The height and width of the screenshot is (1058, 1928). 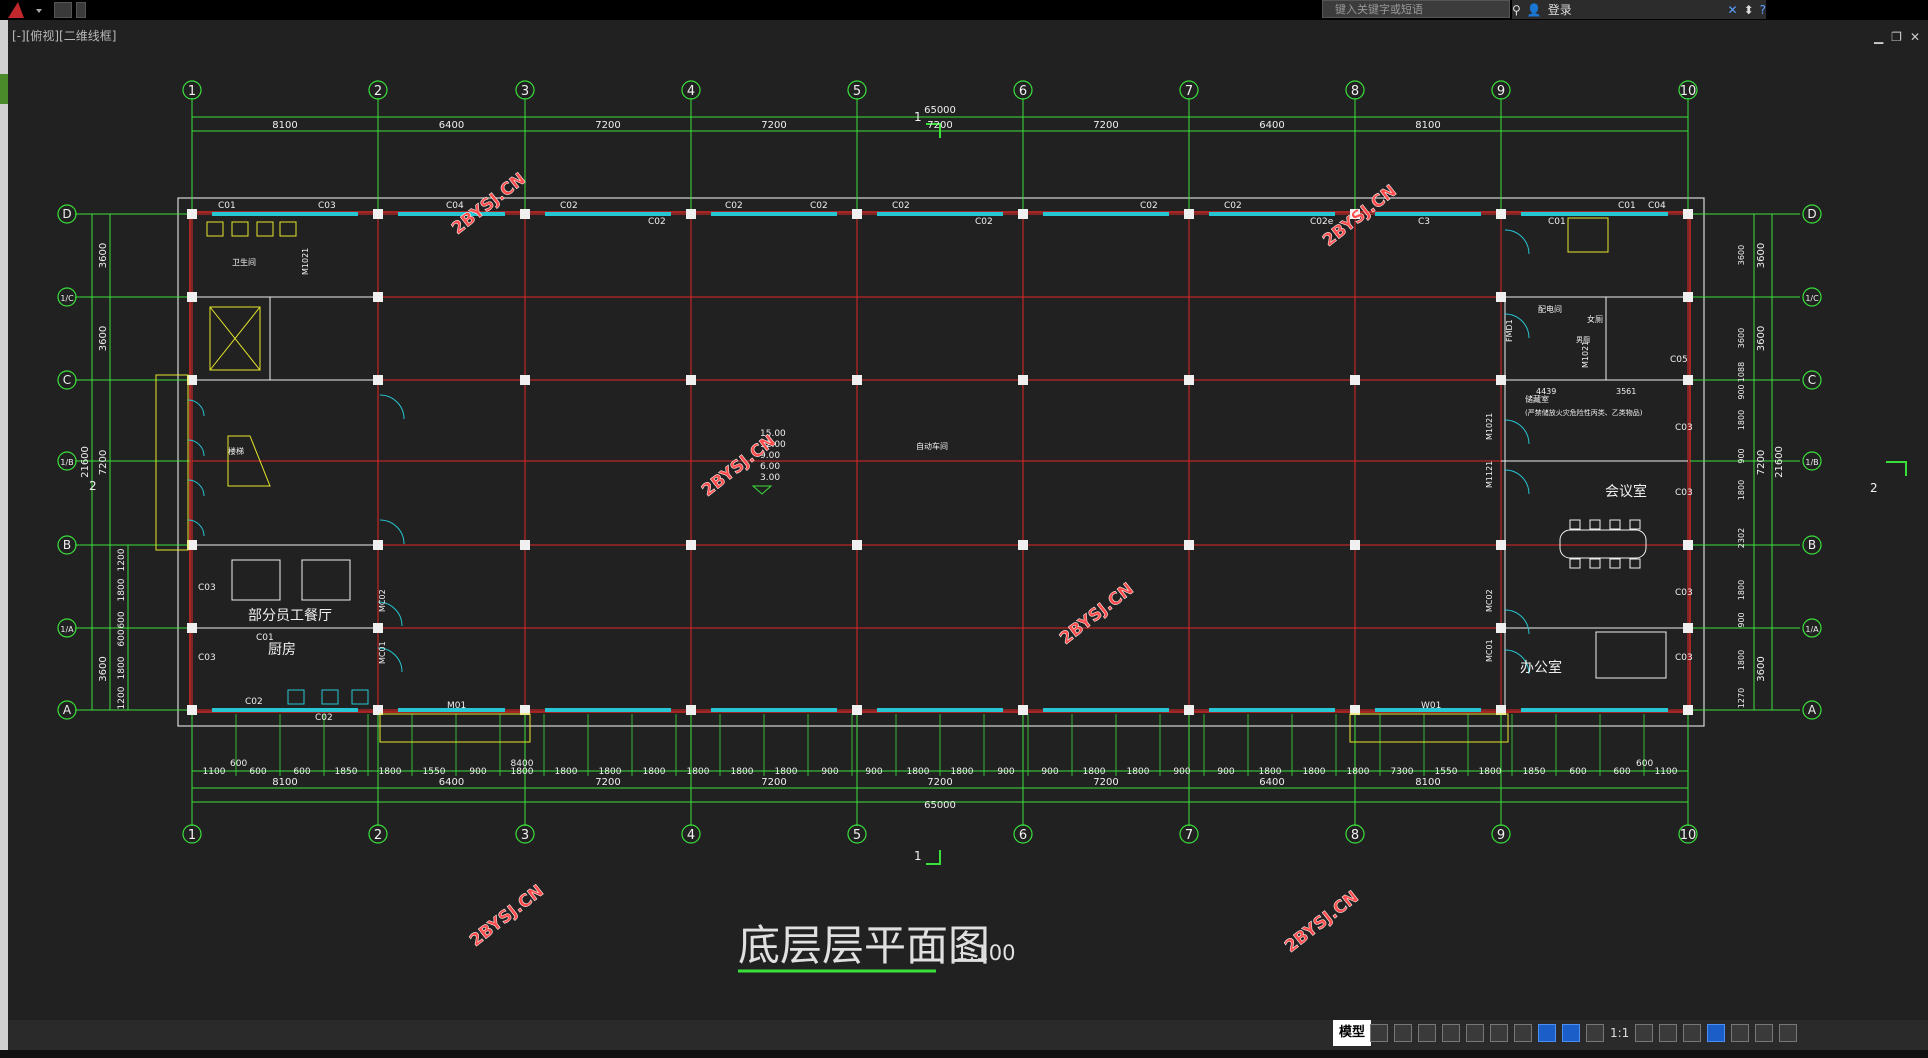 I want to click on workspace-gear-icon, so click(x=1644, y=1033).